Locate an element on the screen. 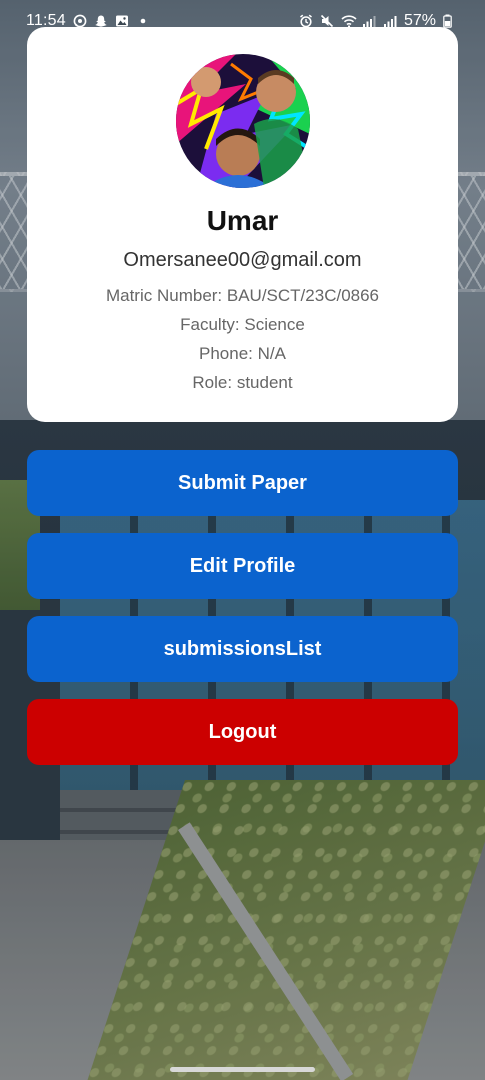 This screenshot has width=485, height=1080. whatsapp-icon is located at coordinates (80, 21).